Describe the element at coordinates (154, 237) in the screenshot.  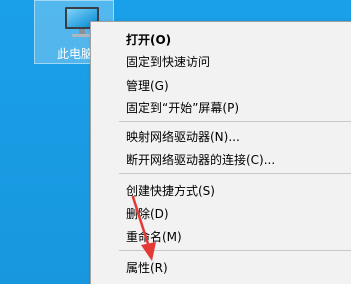
I see `menu-item-label: 重命名(M)` at that location.